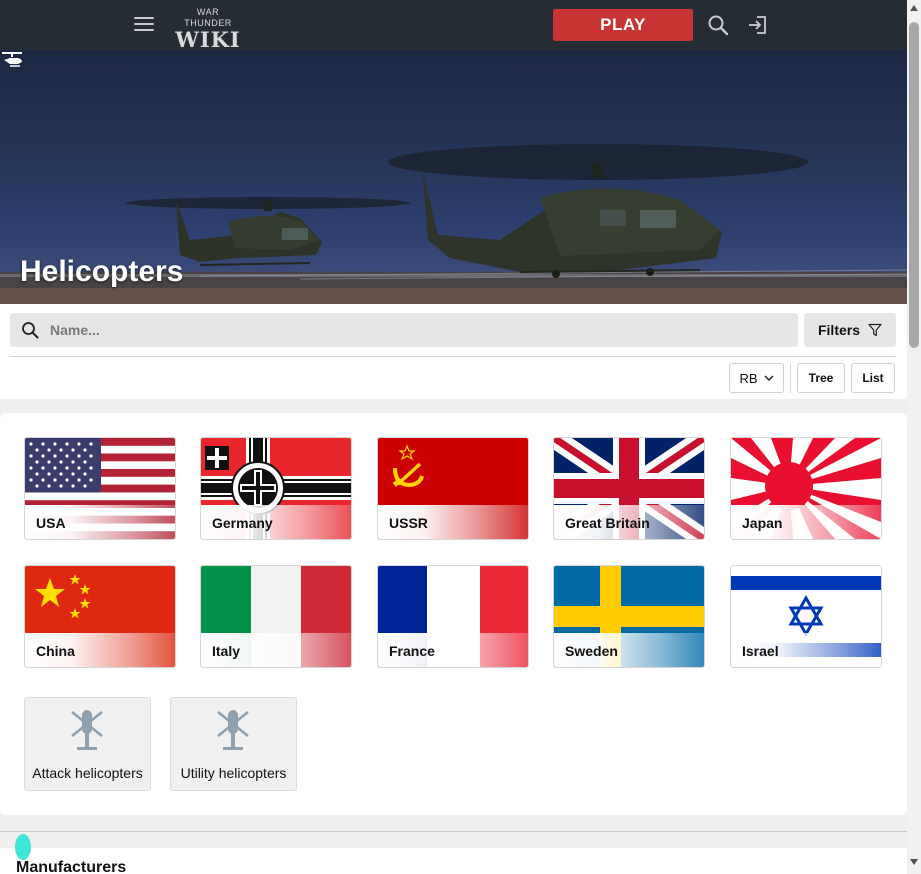  I want to click on country-name: Japan, so click(762, 523).